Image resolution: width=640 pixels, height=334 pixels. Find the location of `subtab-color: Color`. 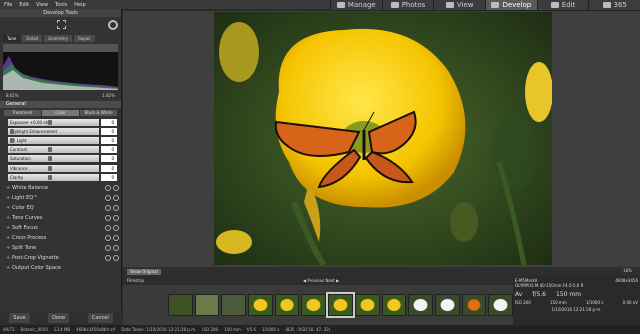

subtab-color: Color is located at coordinates (60, 113).